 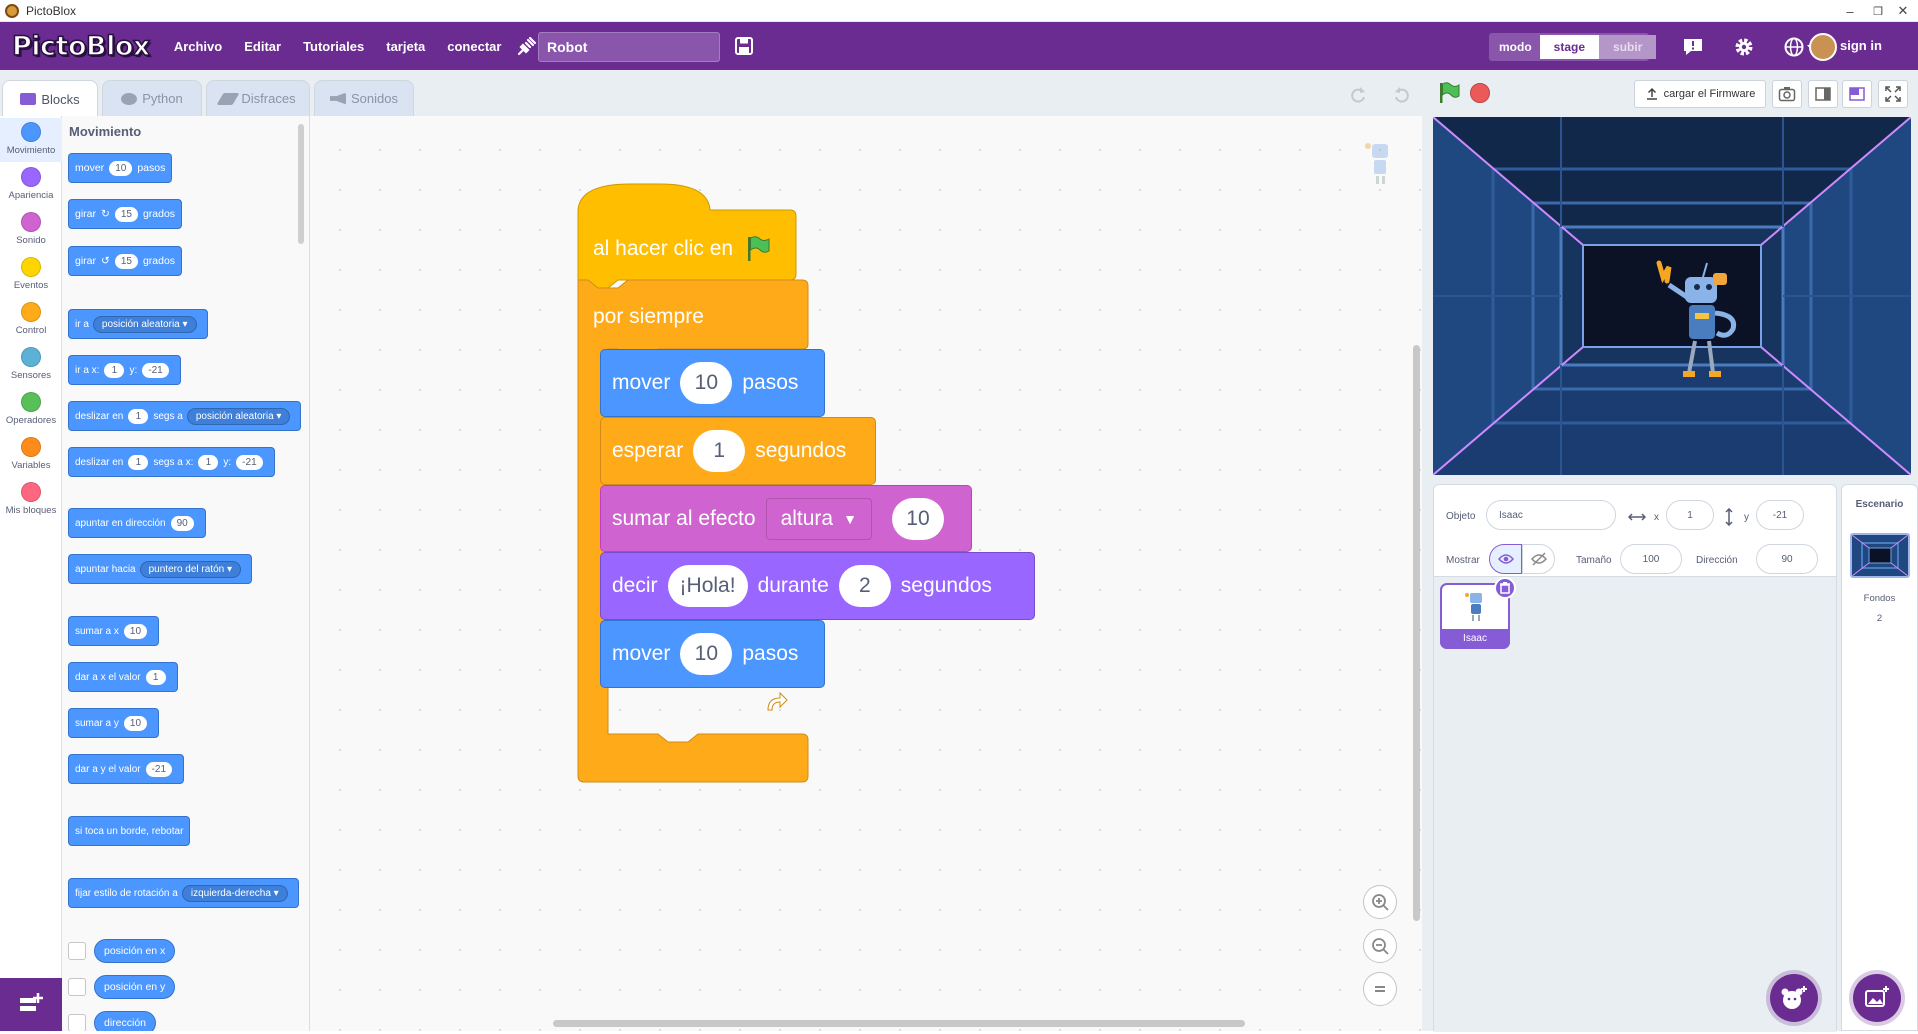 I want to click on category-motion: Movimiento, so click(x=31, y=140).